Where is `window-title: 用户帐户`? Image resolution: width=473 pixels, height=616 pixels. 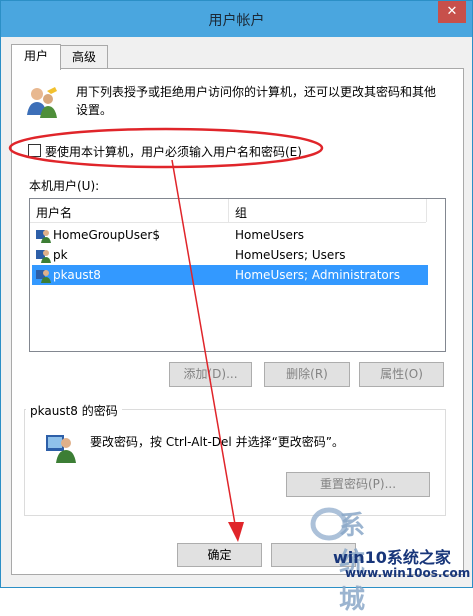
window-title: 用户帐户 is located at coordinates (236, 21).